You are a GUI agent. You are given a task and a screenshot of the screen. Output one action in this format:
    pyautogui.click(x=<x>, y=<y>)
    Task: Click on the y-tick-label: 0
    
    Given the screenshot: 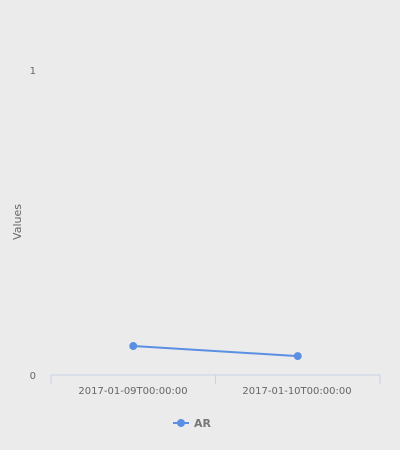 What is the action you would take?
    pyautogui.click(x=33, y=376)
    